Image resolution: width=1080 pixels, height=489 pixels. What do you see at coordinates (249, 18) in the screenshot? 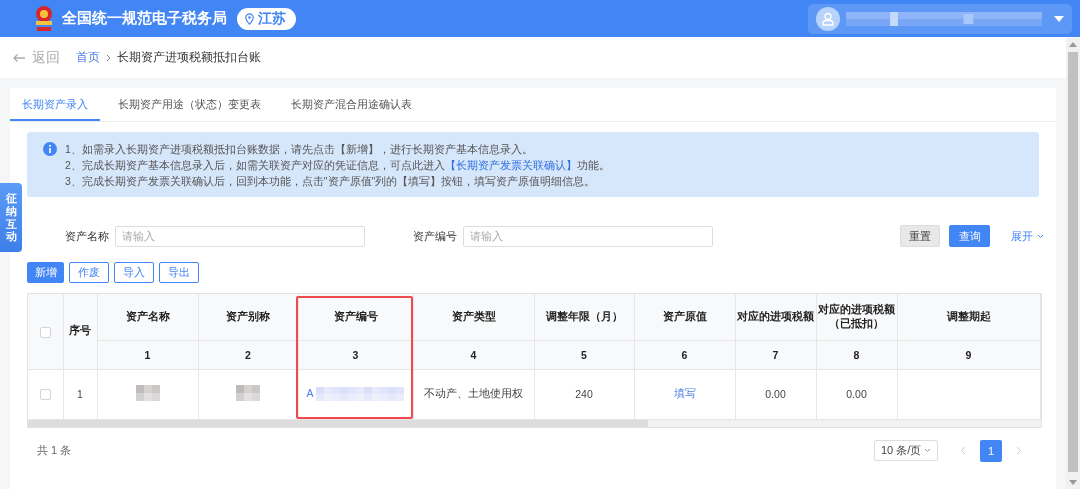
I see `location-pin-icon` at bounding box center [249, 18].